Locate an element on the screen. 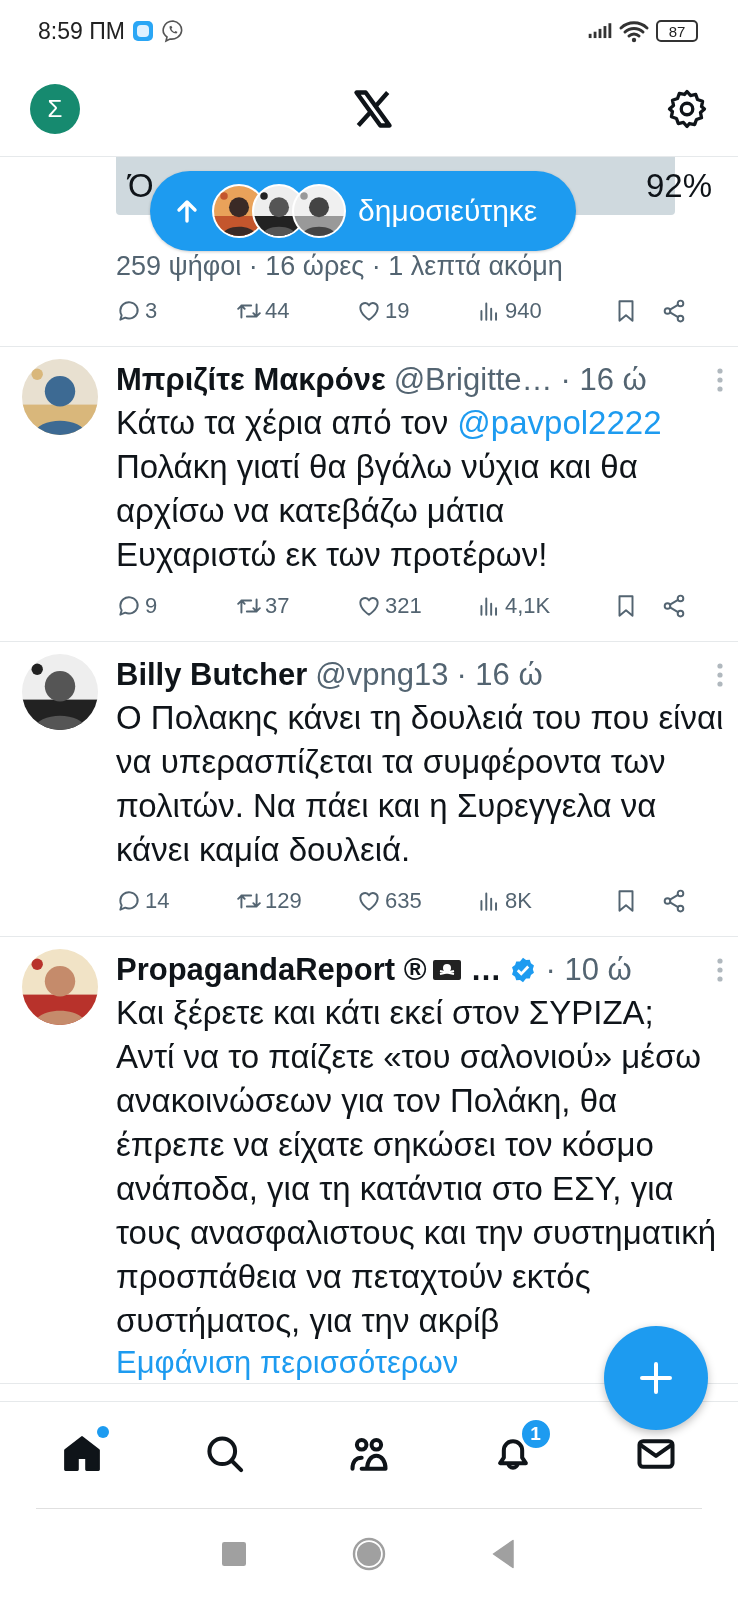  phone-chat-icon is located at coordinates (172, 31).